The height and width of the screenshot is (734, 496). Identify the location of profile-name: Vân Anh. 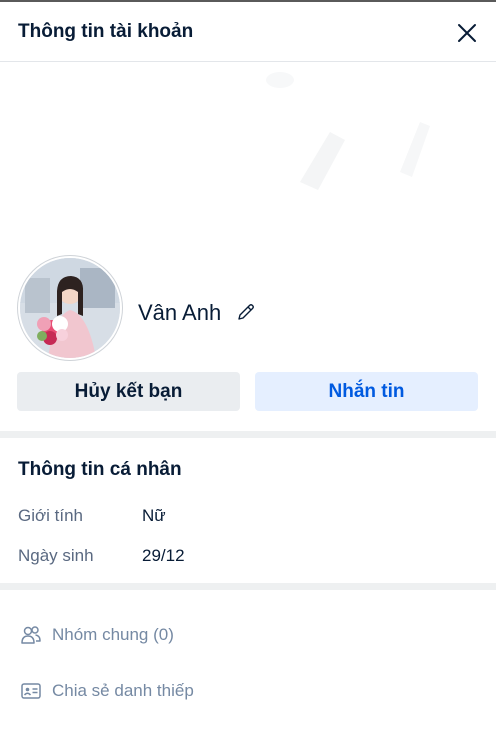
(180, 312).